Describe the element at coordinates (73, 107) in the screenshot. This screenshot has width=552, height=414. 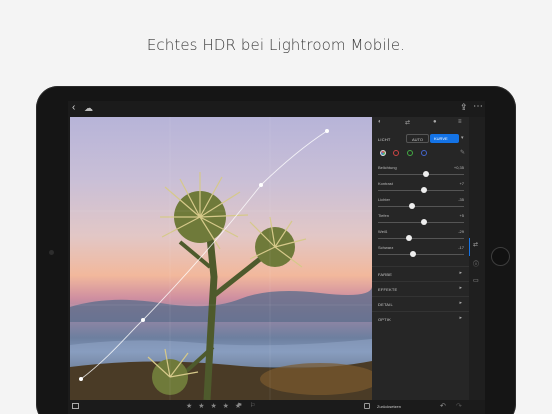
I see `back-icon: ‹` at that location.